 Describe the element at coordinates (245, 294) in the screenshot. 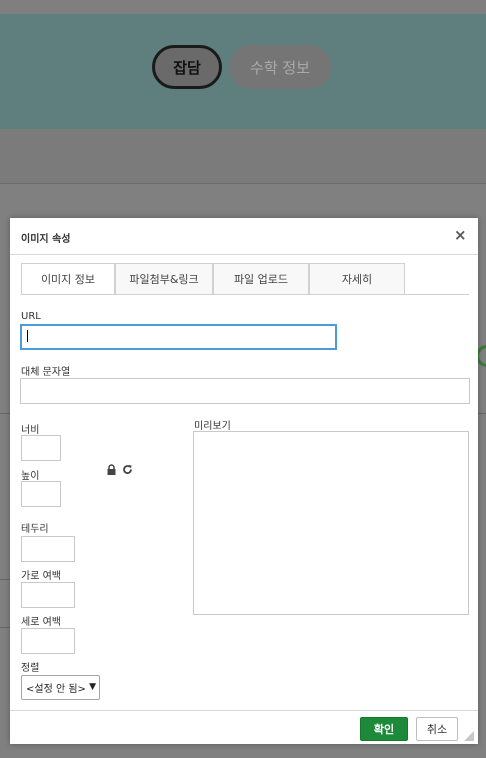

I see `tab-divider` at that location.